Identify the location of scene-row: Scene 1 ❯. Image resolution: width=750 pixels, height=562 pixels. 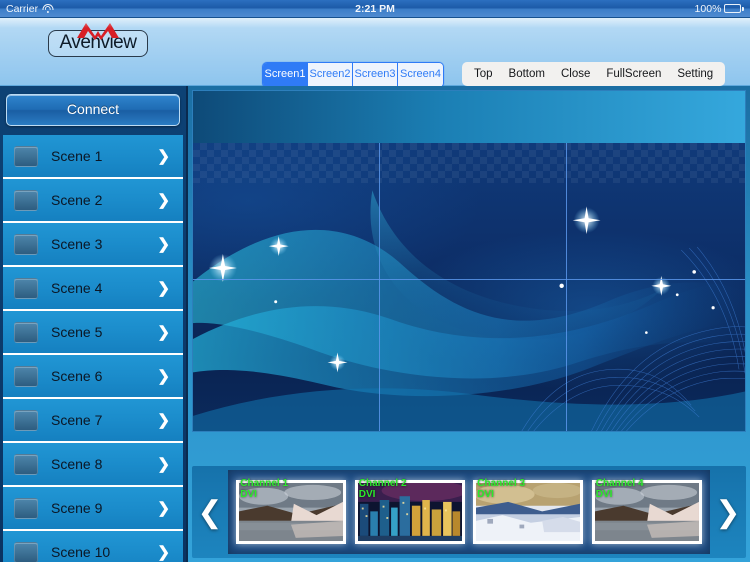
(93, 157).